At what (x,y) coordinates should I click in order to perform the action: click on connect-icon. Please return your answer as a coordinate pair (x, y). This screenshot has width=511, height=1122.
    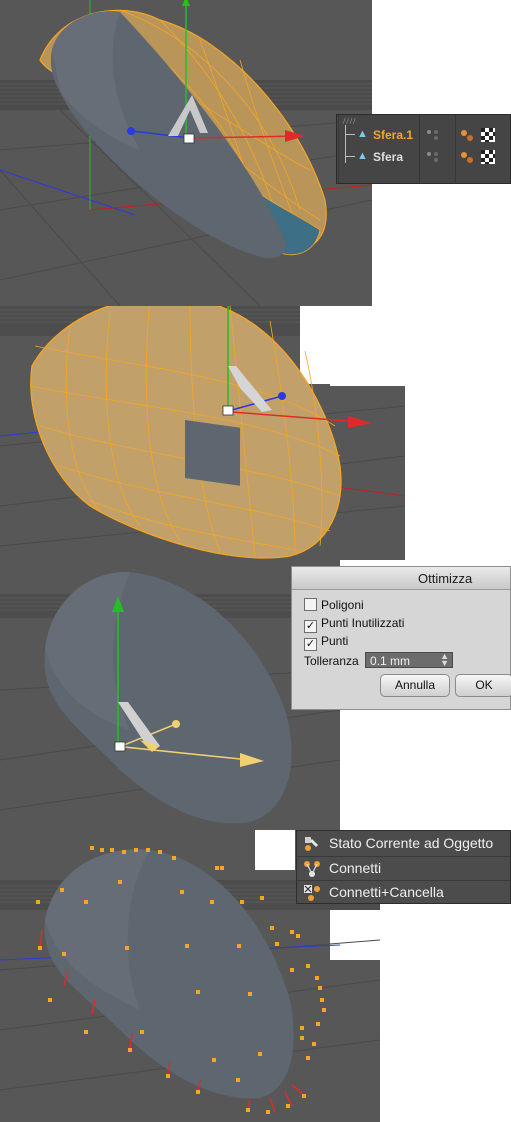
    Looking at the image, I should click on (312, 869).